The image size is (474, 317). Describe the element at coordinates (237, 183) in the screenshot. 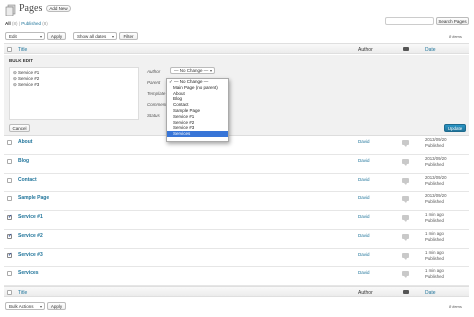

I see `table-row: Contact David 2013/09/20 Published` at that location.